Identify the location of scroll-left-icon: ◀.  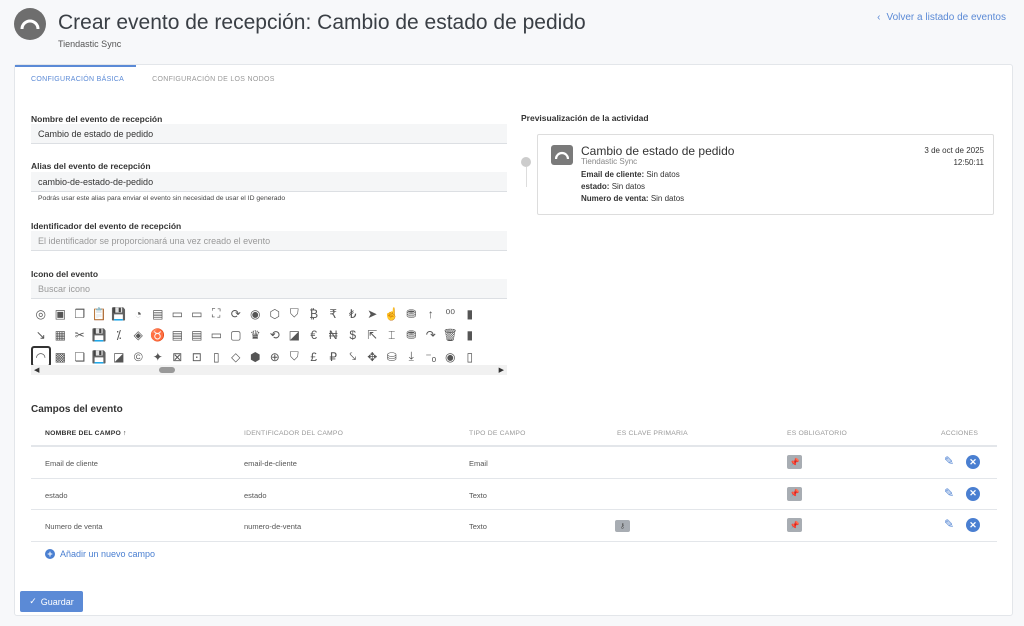
(36, 370).